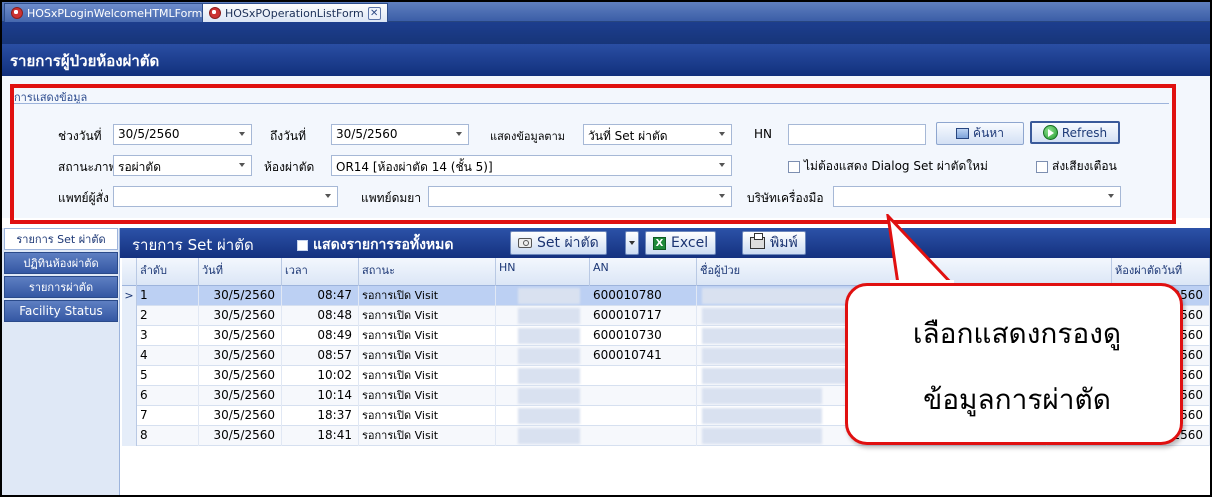 This screenshot has width=1212, height=497. What do you see at coordinates (168, 272) in the screenshot?
I see `column-header-no: ลำดับ` at bounding box center [168, 272].